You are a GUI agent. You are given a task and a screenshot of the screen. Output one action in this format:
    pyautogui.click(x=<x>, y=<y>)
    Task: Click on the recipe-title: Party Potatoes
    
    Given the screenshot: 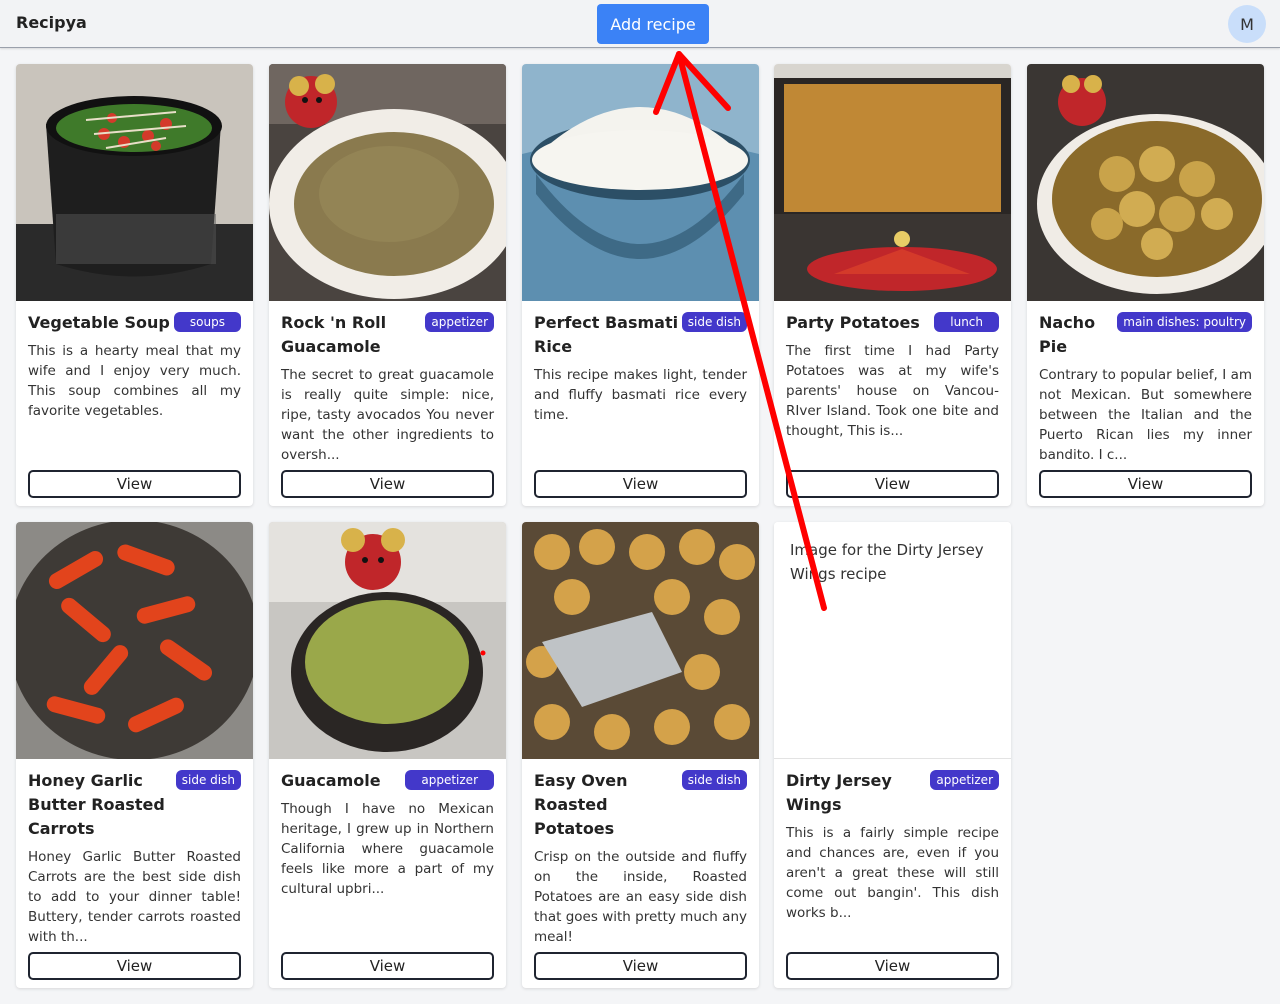 What is the action you would take?
    pyautogui.click(x=853, y=322)
    